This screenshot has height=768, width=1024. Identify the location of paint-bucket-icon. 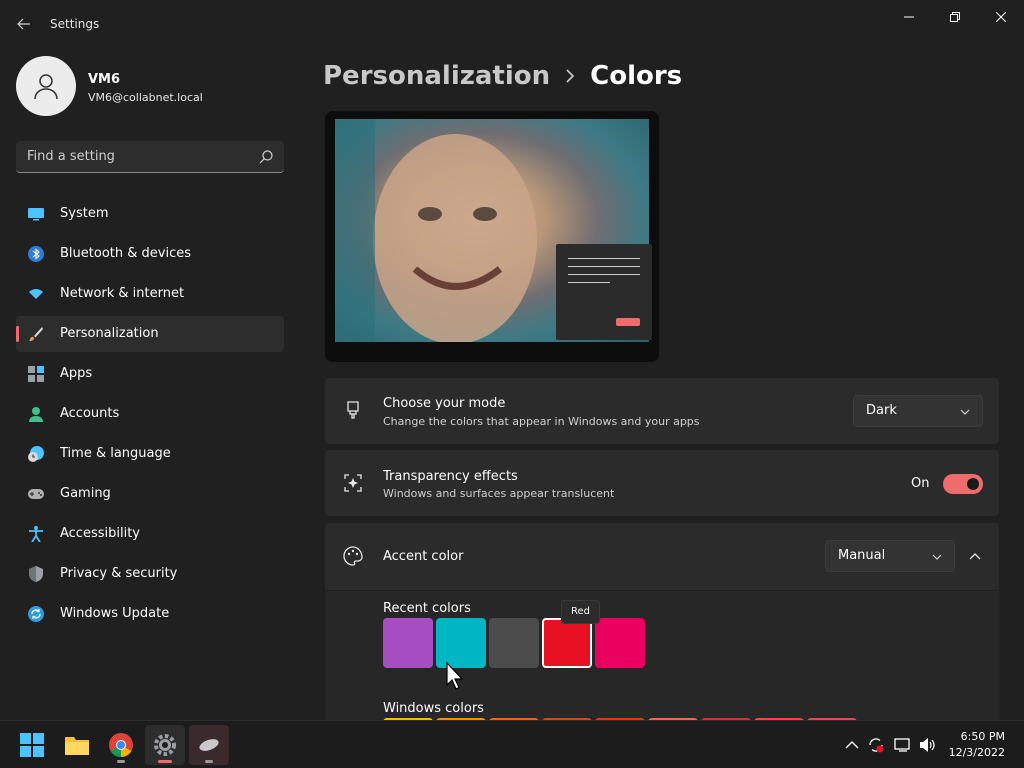
(353, 410).